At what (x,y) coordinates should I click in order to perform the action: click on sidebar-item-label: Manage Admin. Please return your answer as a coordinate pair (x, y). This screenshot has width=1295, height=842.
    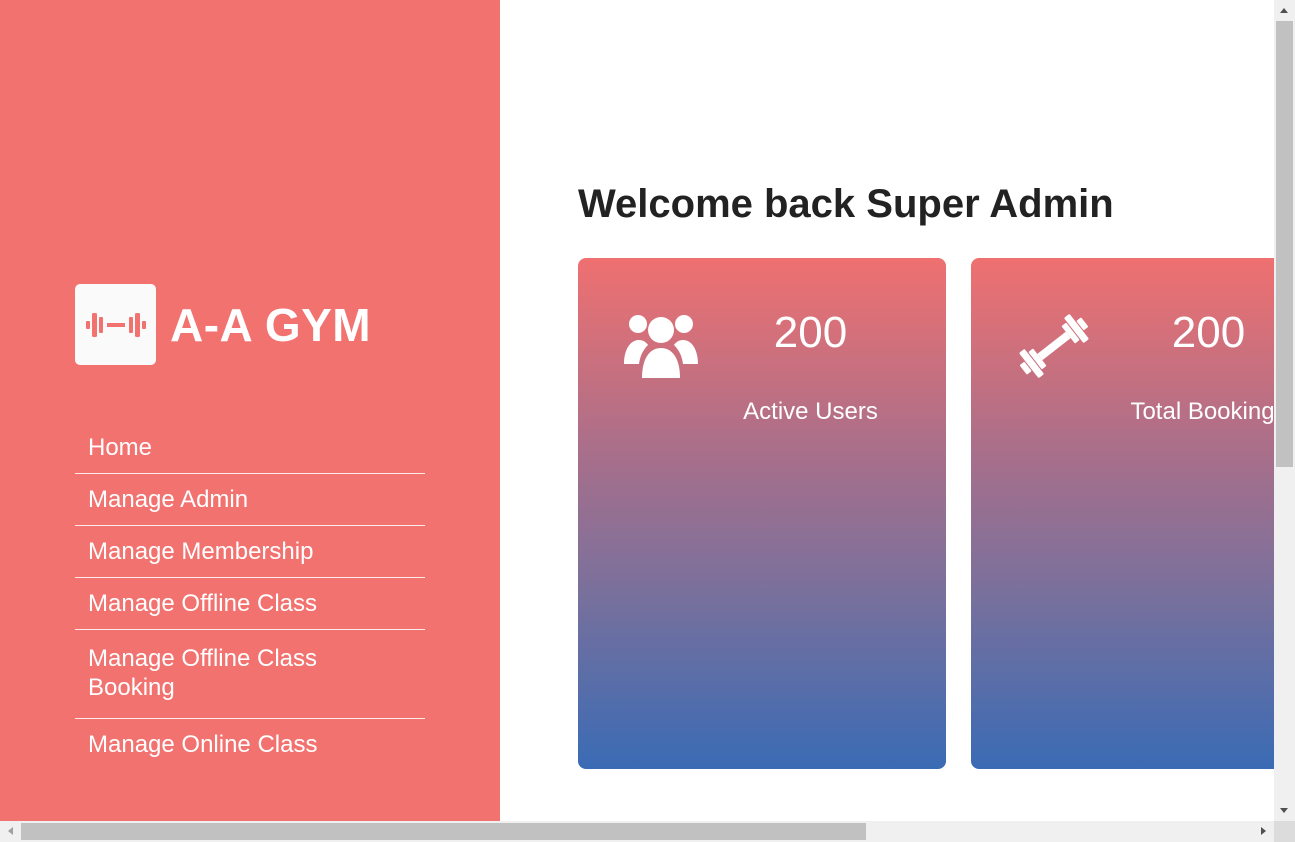
    Looking at the image, I should click on (168, 499).